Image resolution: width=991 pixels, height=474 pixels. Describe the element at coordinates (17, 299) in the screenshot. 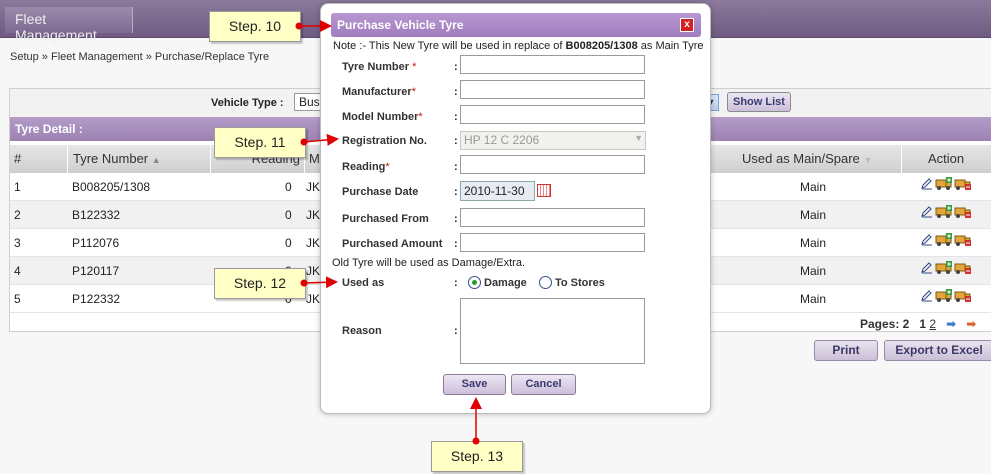

I see `cell-num: 5` at that location.